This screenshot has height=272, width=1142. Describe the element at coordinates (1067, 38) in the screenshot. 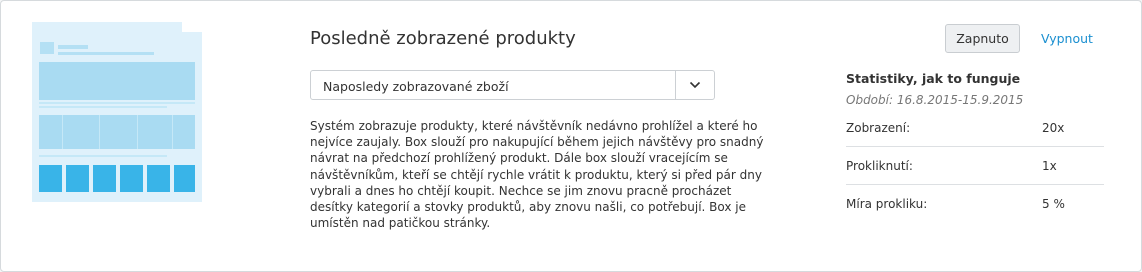

I see `disable-link: Vypnout` at that location.